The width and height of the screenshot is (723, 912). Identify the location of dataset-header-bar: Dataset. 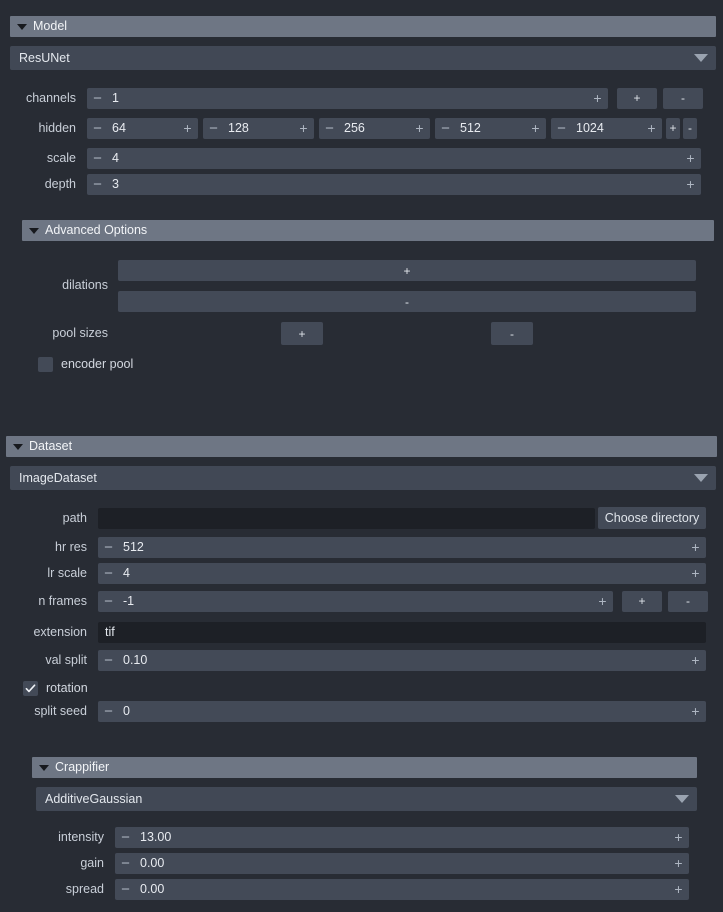
(361, 446).